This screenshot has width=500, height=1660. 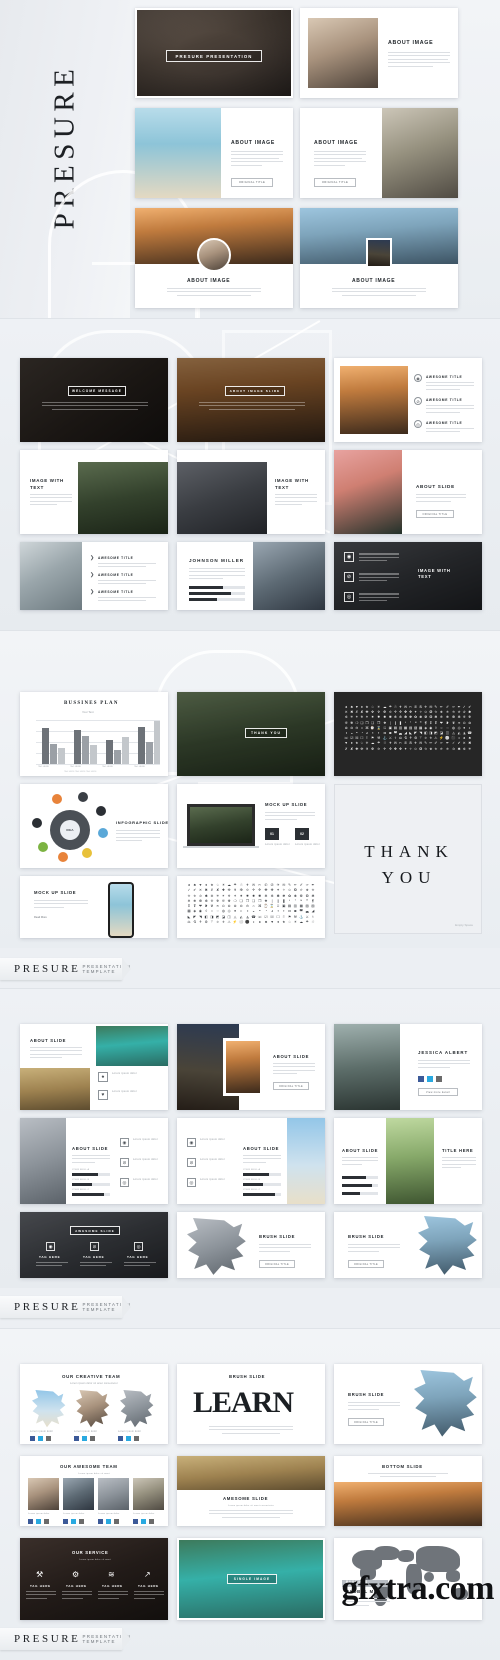 What do you see at coordinates (47, 484) in the screenshot?
I see `slide-title: IMAGE WITH TEXT` at bounding box center [47, 484].